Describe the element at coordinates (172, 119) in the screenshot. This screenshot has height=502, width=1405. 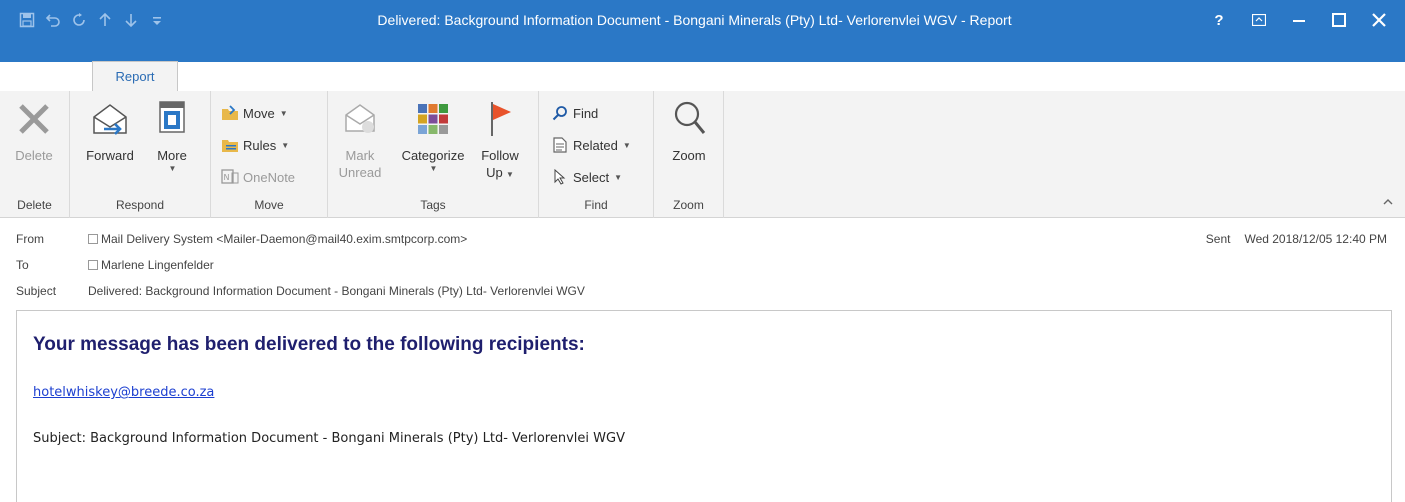
I see `more-respond-icon` at that location.